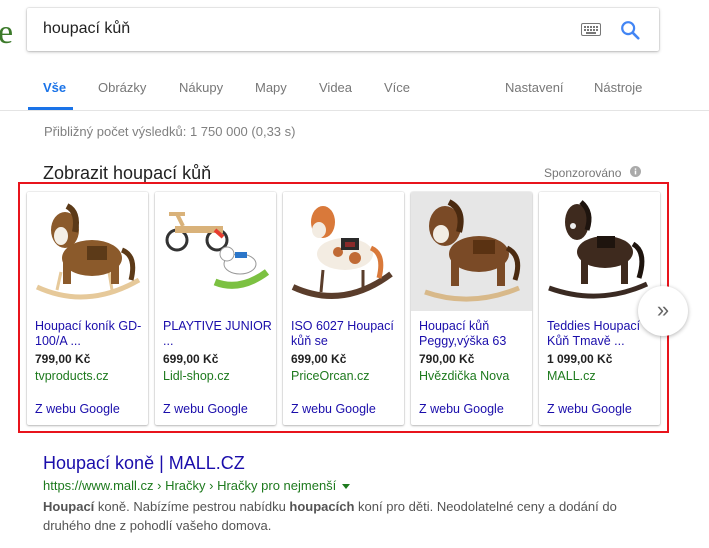  I want to click on search-icon, so click(630, 30).